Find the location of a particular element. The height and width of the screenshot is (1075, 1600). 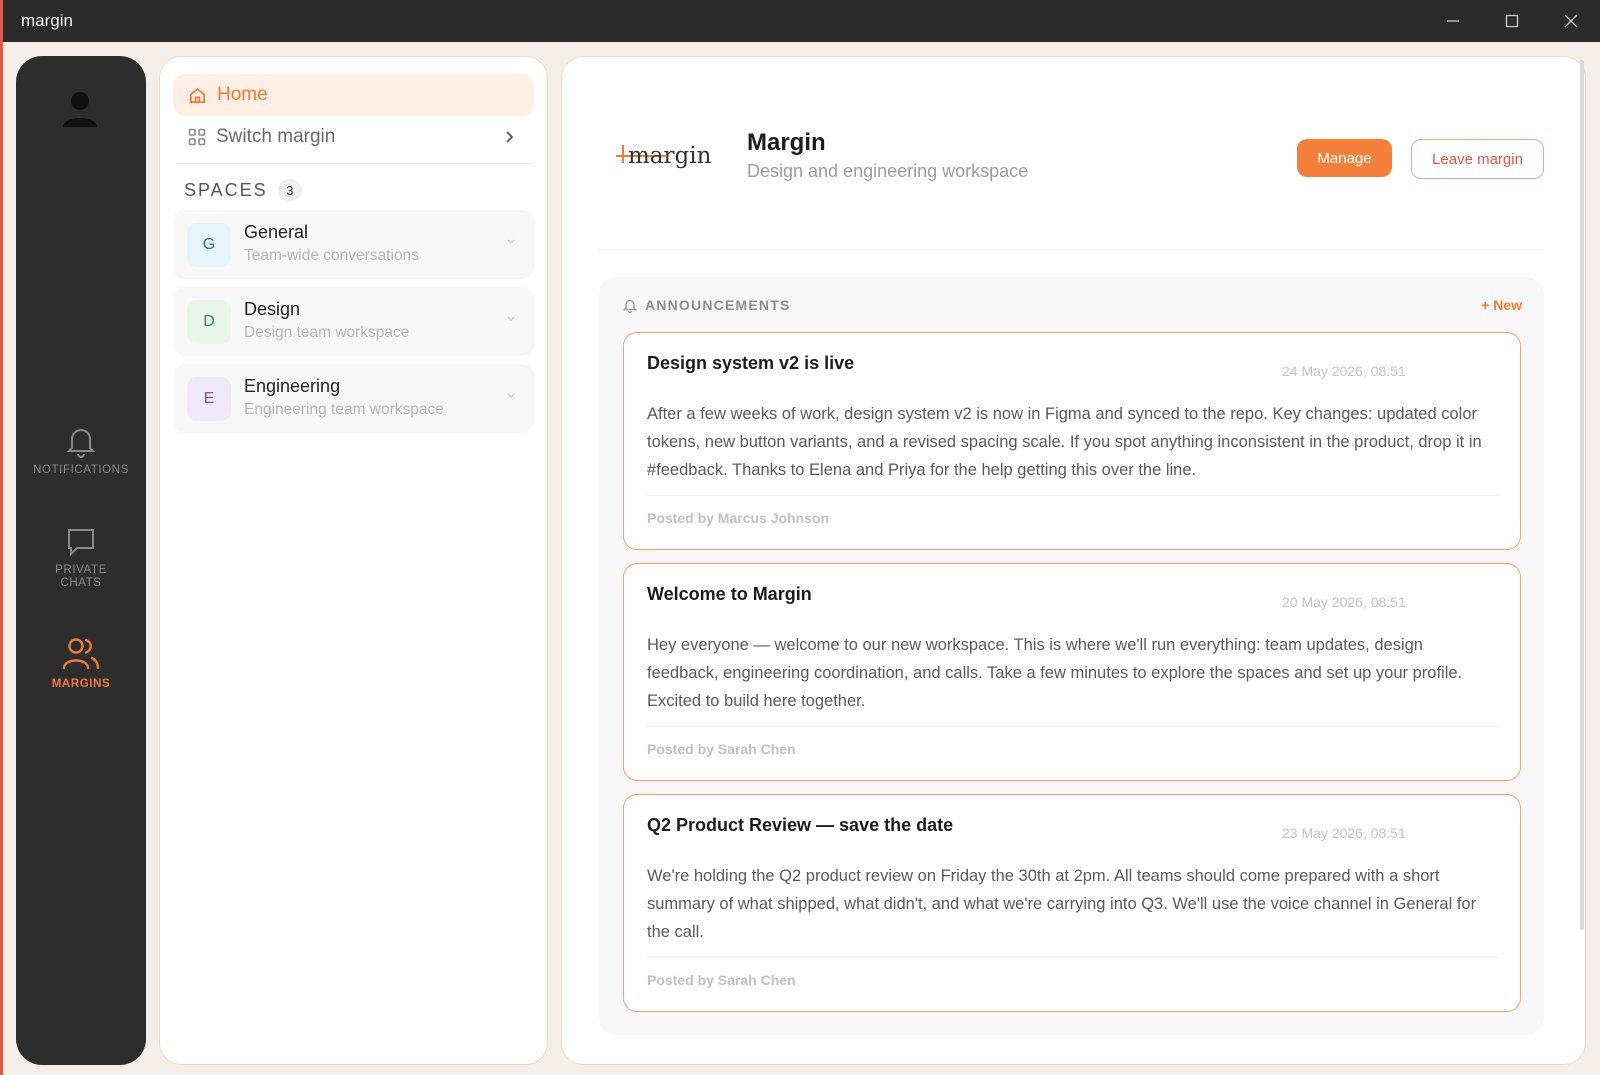

announcement-title: Welcome to Margin is located at coordinates (729, 594).